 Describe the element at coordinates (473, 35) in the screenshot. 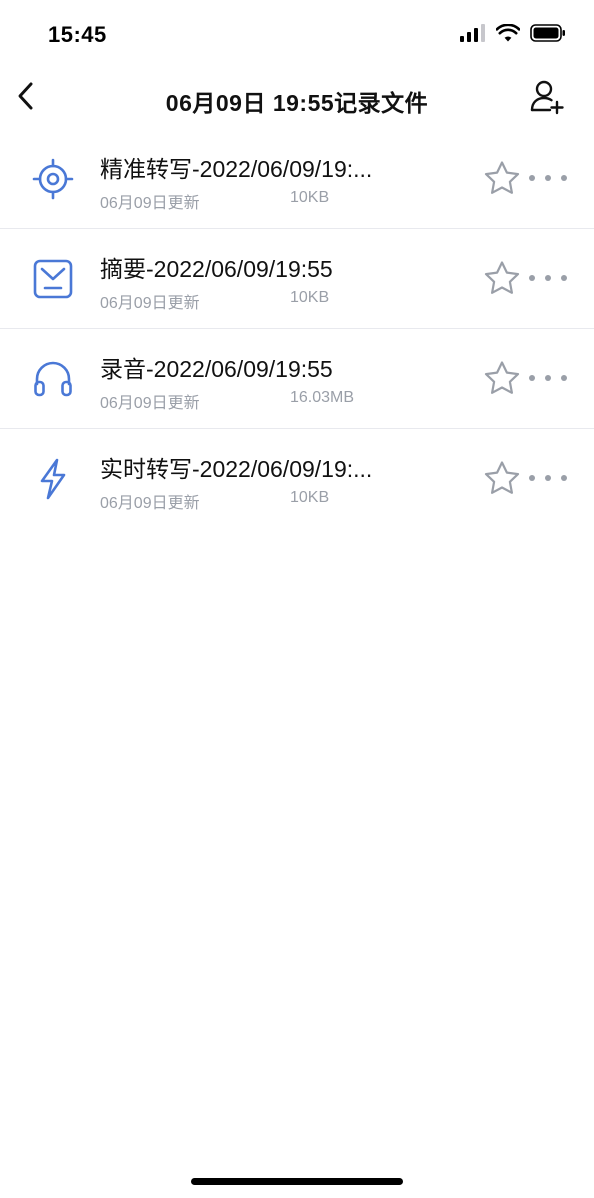

I see `cellular-signal-icon` at that location.